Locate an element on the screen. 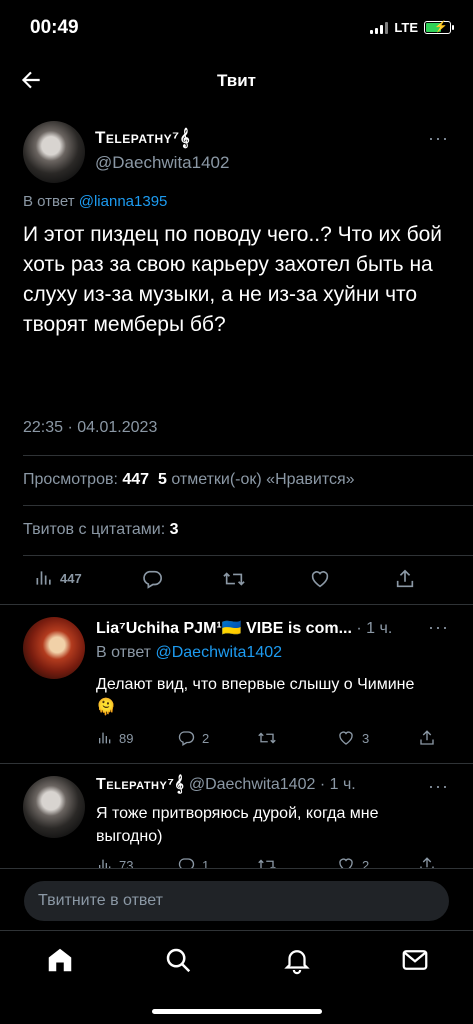 This screenshot has height=1024, width=473. reply-input is located at coordinates (236, 901).